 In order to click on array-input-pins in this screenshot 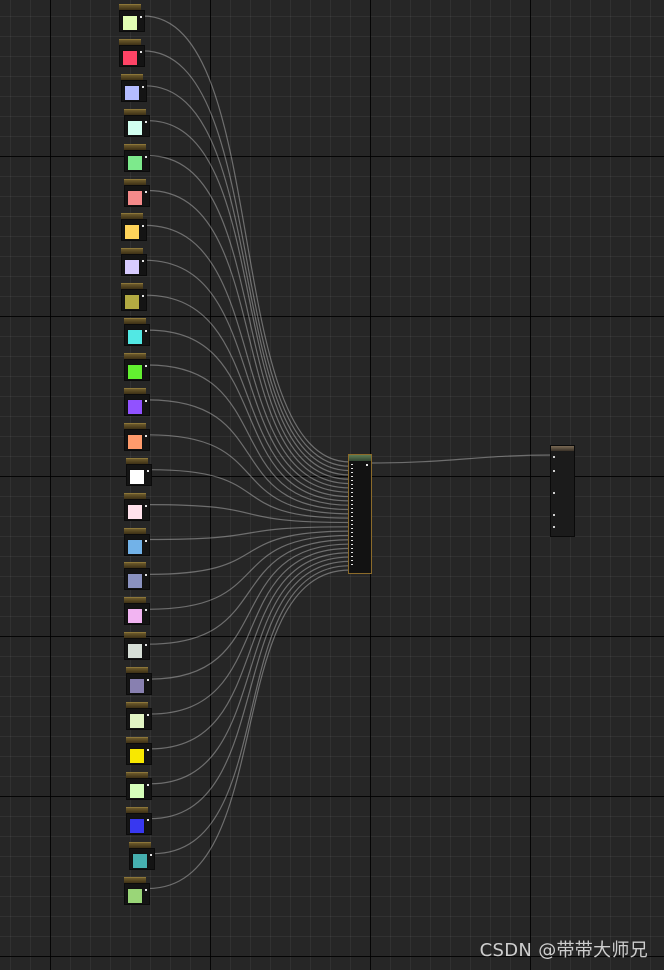, I will do `click(352, 515)`.